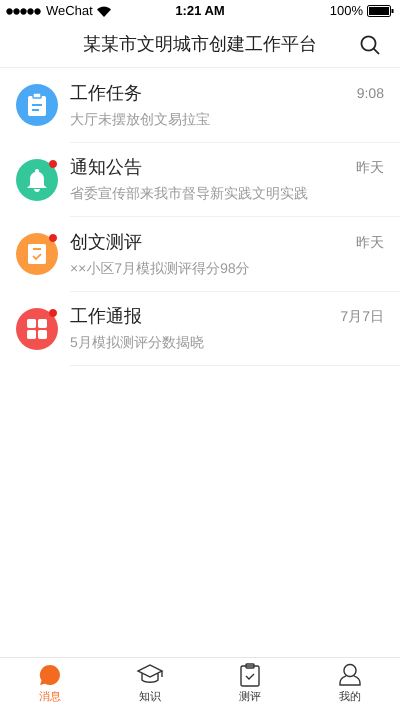 The image size is (400, 710). What do you see at coordinates (137, 342) in the screenshot?
I see `message-preview: 5月模拟测评分数揭晓` at bounding box center [137, 342].